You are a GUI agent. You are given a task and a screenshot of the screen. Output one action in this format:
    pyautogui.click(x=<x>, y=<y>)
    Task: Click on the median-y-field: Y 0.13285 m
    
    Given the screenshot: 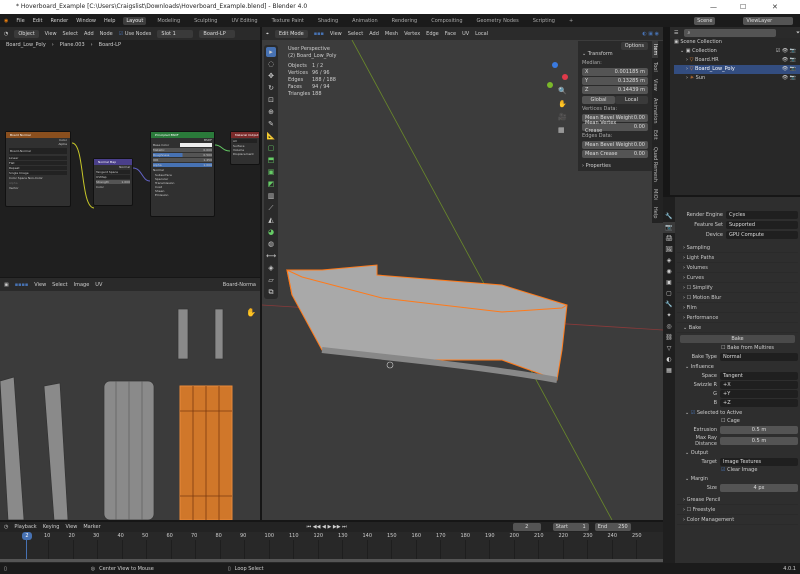 What is the action you would take?
    pyautogui.click(x=615, y=81)
    